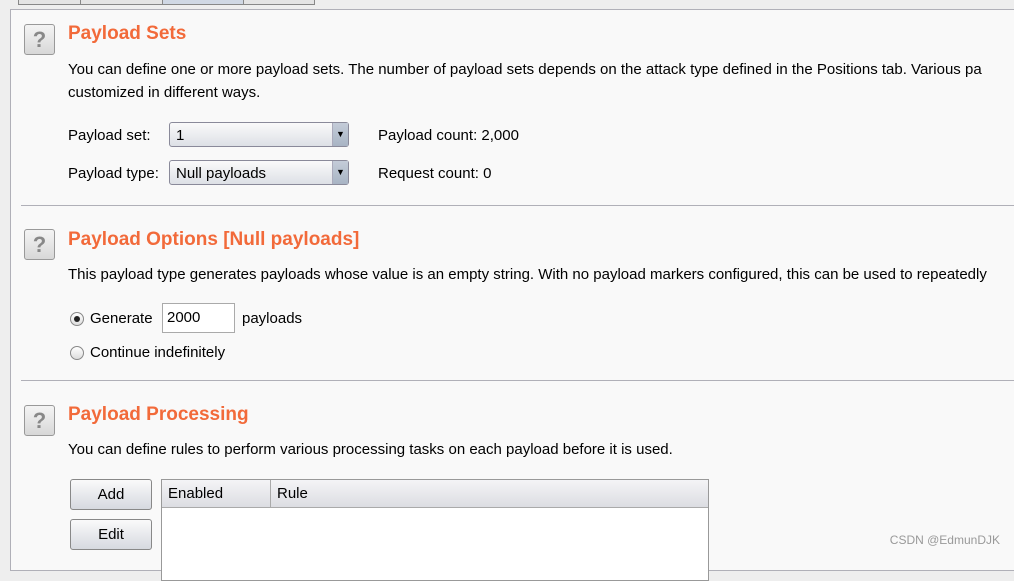 The height and width of the screenshot is (581, 1014). I want to click on continue-label: Continue indefinitely, so click(158, 352).